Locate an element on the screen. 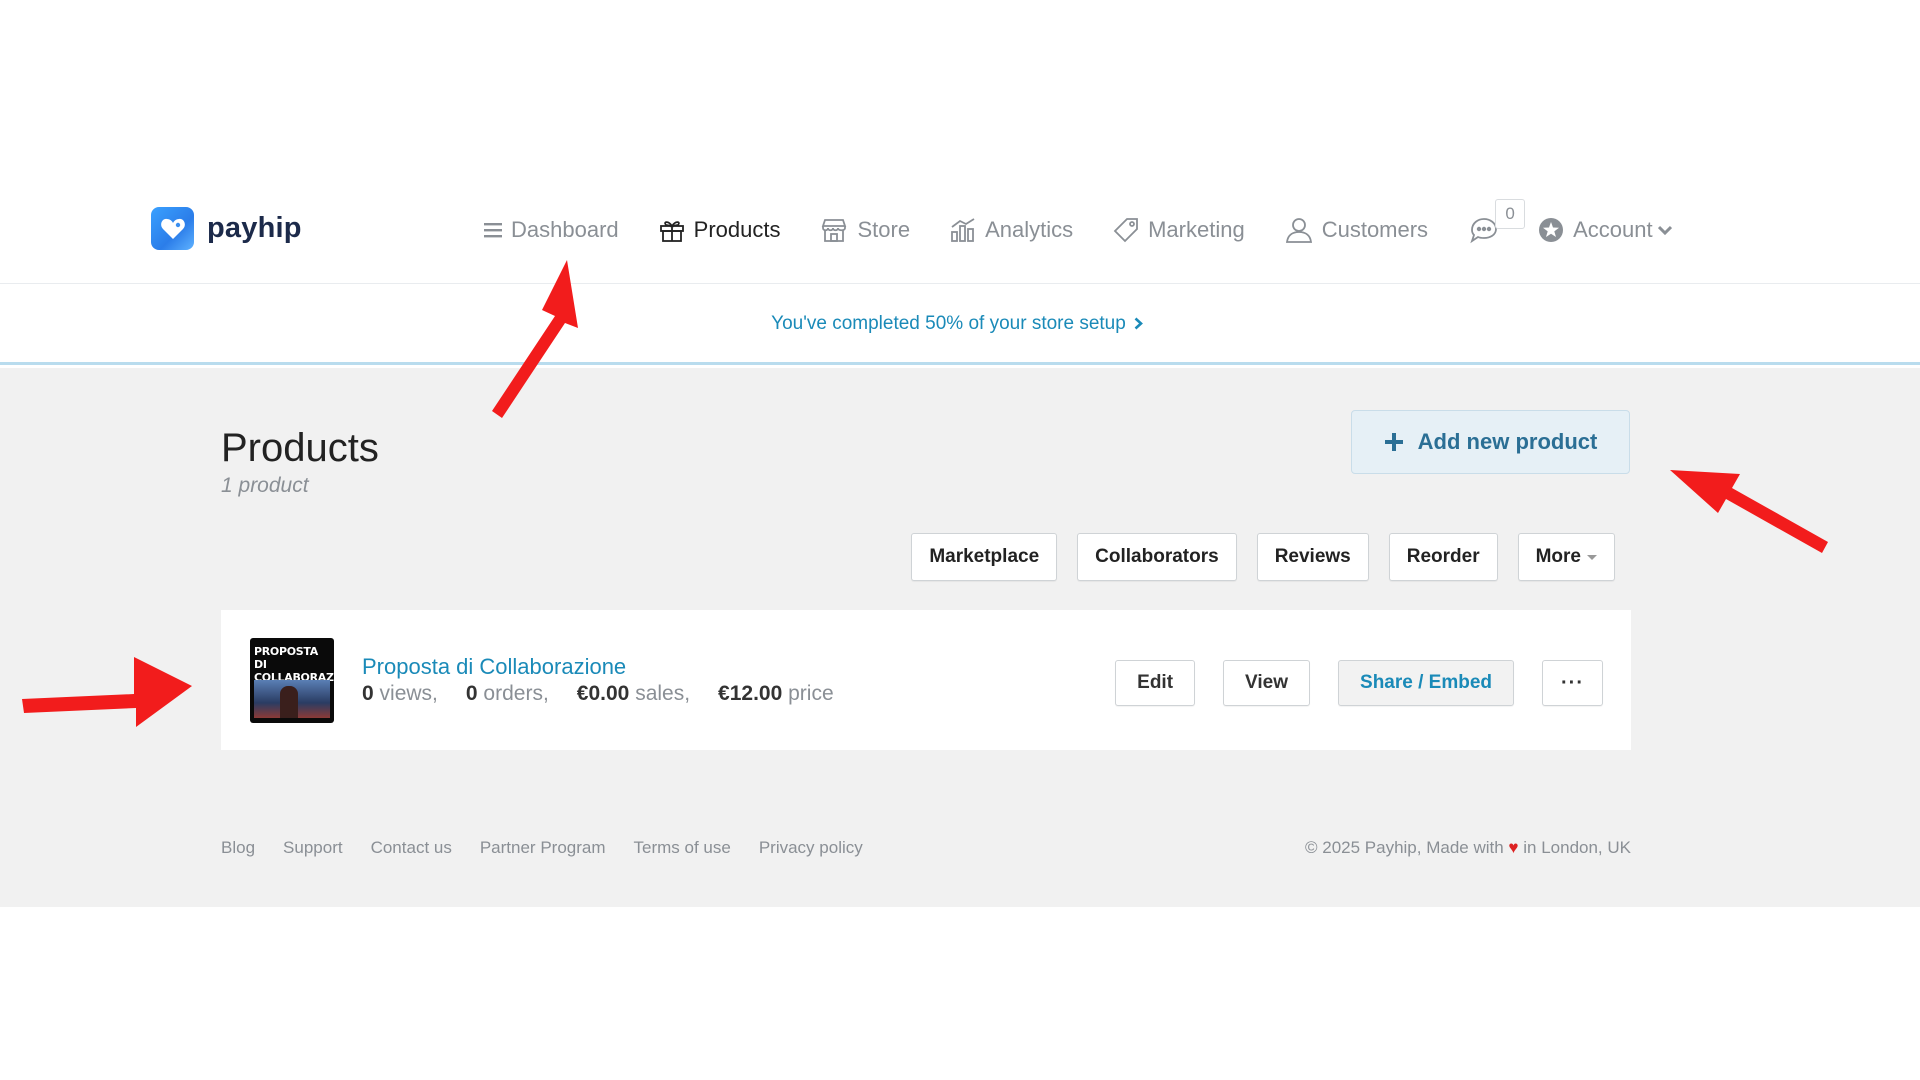 This screenshot has width=1920, height=1080. copyright: © 2025 Payhip, Made with ♥ in London, UK is located at coordinates (1468, 848).